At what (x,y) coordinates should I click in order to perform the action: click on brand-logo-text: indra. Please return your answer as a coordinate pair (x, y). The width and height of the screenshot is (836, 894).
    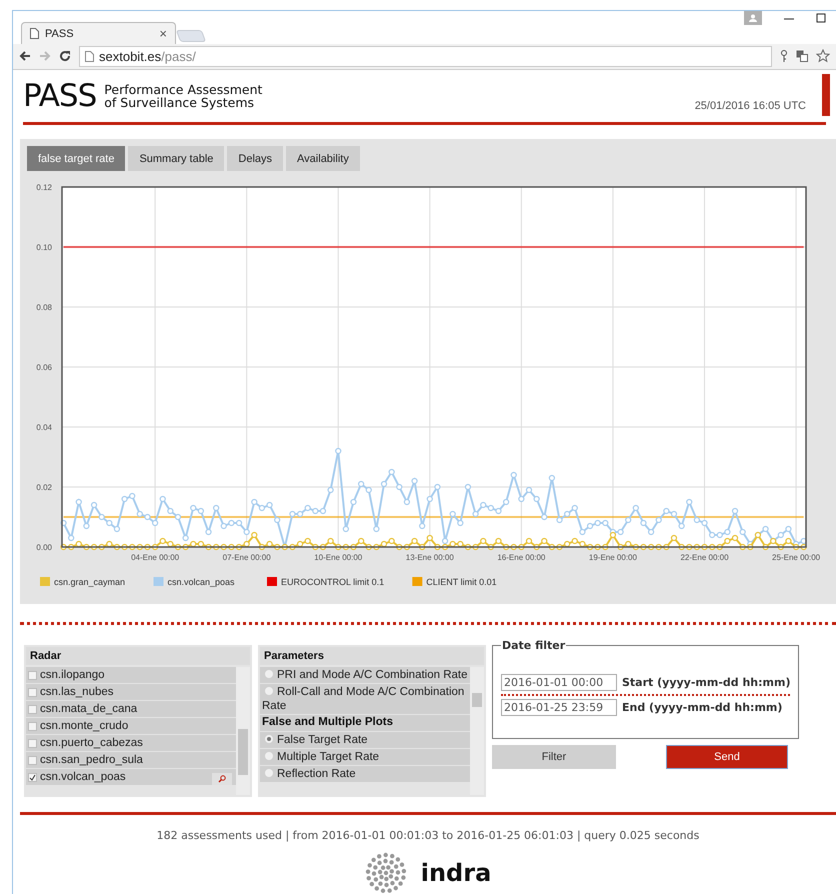
    Looking at the image, I should click on (456, 873).